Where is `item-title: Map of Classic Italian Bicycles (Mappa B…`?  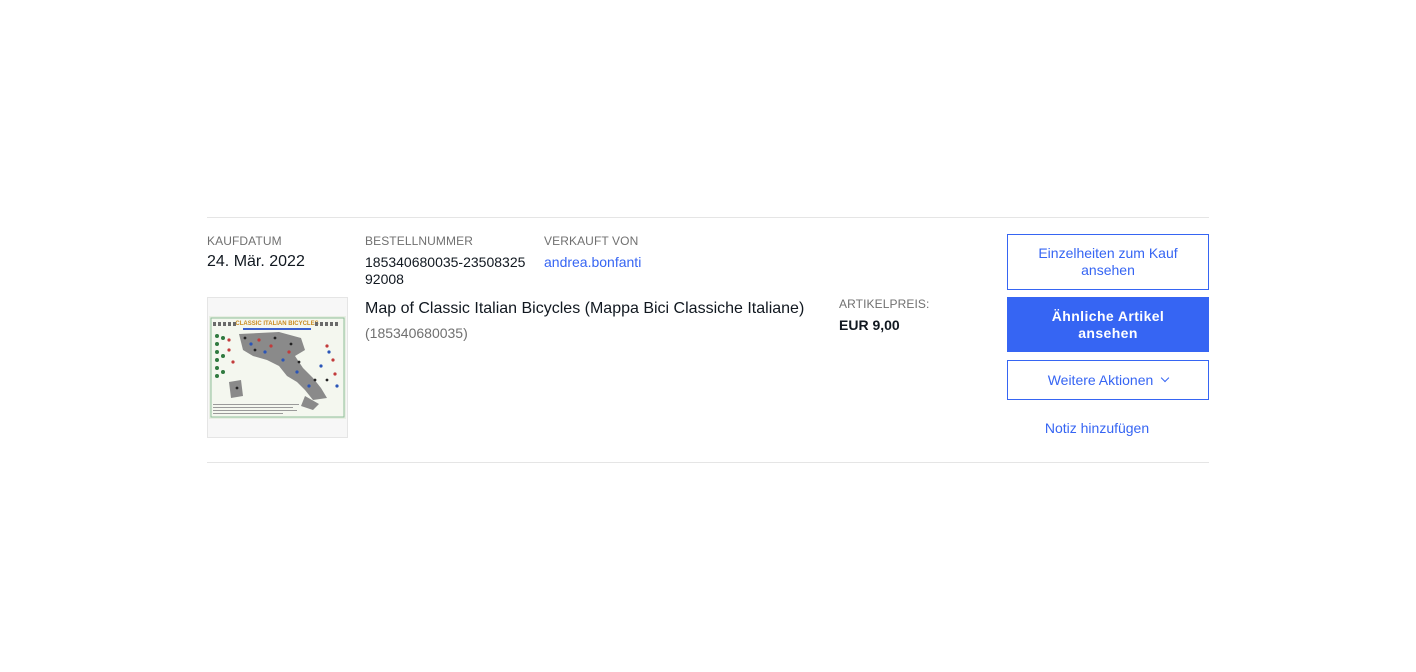
item-title: Map of Classic Italian Bicycles (Mappa B… is located at coordinates (584, 309).